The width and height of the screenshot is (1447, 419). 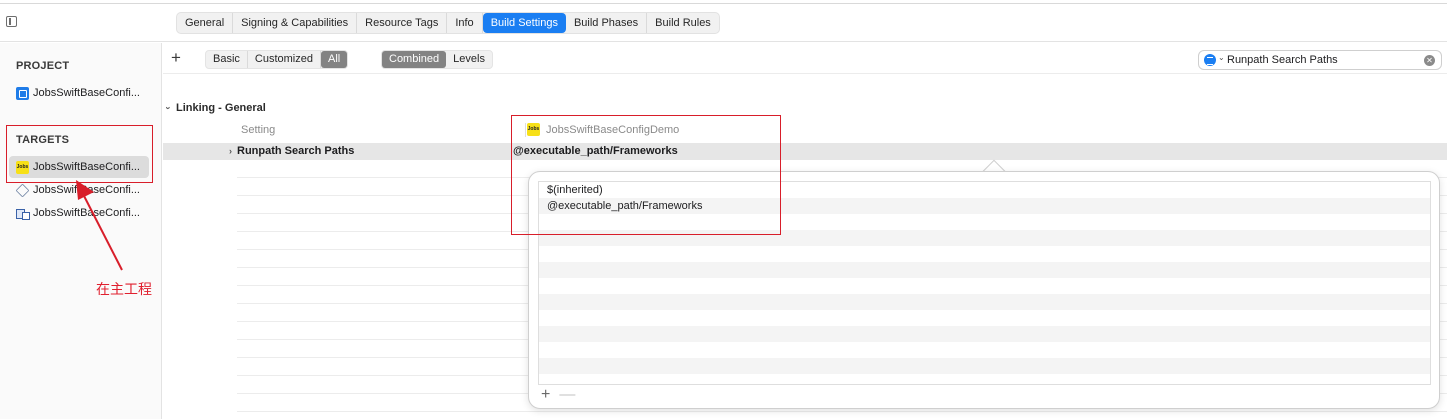 What do you see at coordinates (227, 59) in the screenshot?
I see `filter-basic: Basic` at bounding box center [227, 59].